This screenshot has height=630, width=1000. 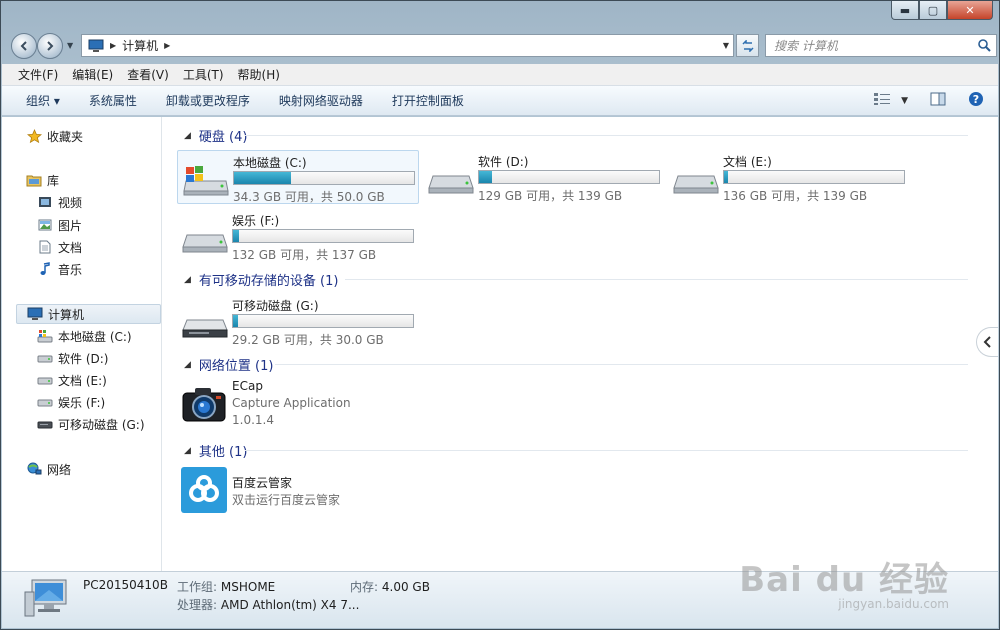 I want to click on computer-icon, so click(x=35, y=314).